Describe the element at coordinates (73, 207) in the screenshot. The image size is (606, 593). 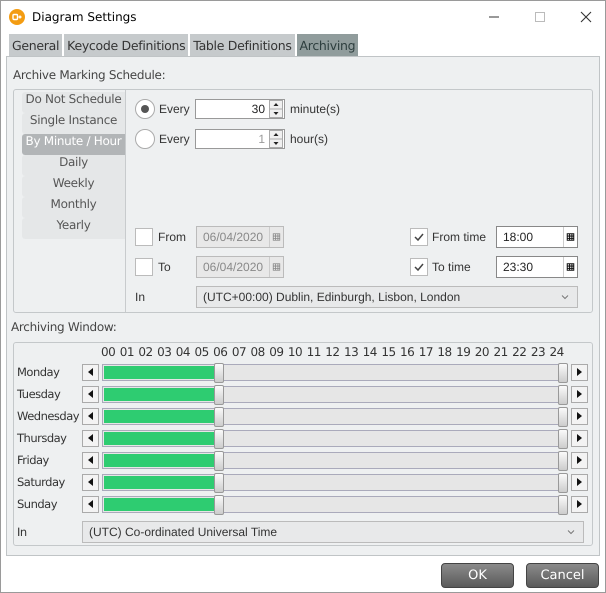
I see `schedule-mode-item: Monthly` at that location.